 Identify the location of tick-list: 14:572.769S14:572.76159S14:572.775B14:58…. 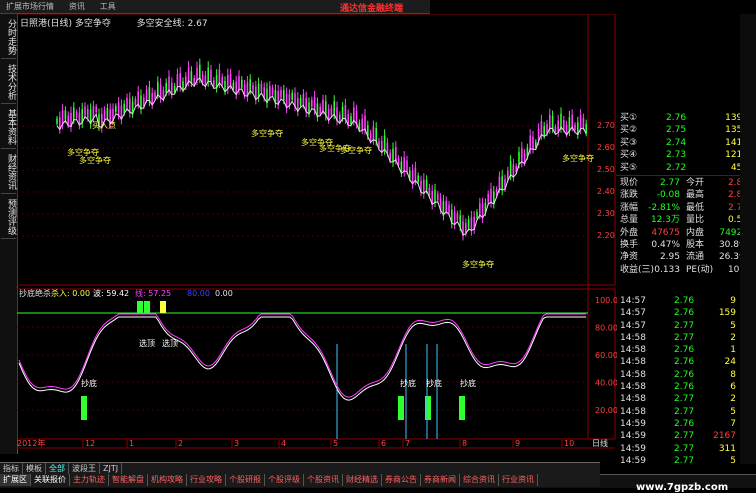
(686, 381).